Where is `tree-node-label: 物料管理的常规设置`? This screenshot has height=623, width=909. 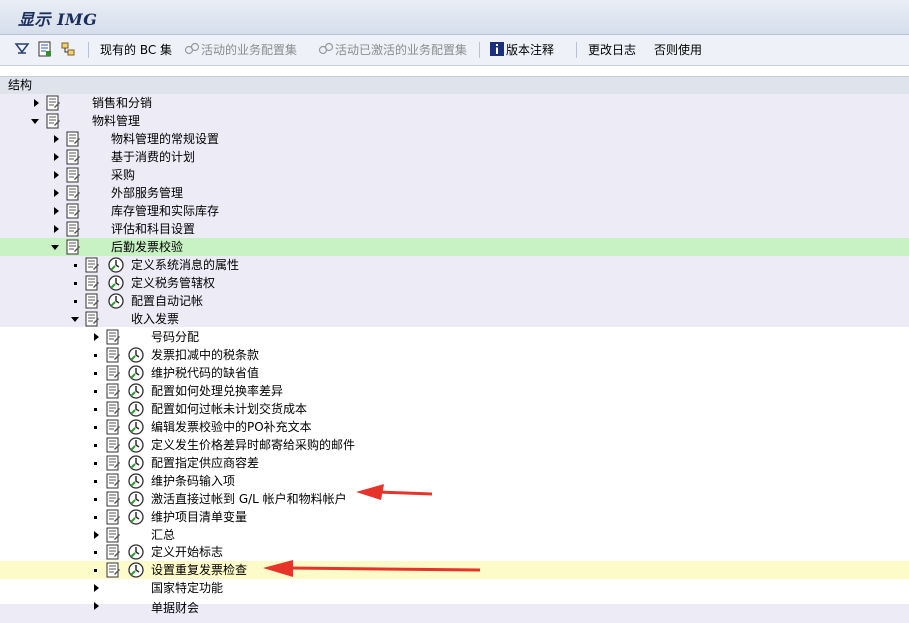
tree-node-label: 物料管理的常规设置 is located at coordinates (165, 139).